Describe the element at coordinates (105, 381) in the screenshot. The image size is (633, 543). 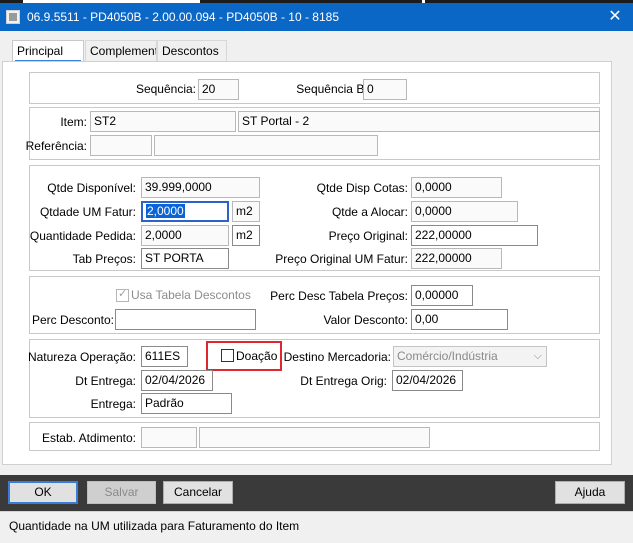
I see `dt-entrega-label: Dt Entrega:` at that location.